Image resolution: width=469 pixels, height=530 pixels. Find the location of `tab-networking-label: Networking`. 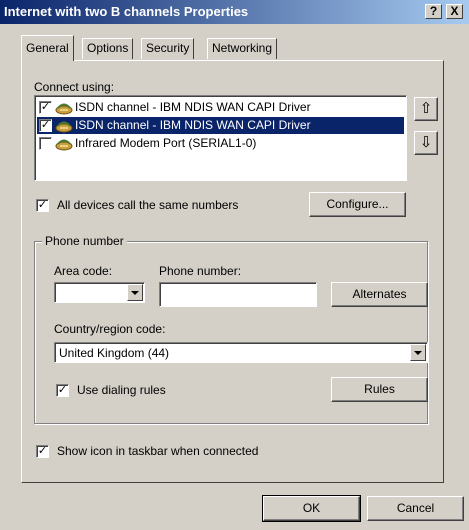

tab-networking-label: Networking is located at coordinates (242, 48).